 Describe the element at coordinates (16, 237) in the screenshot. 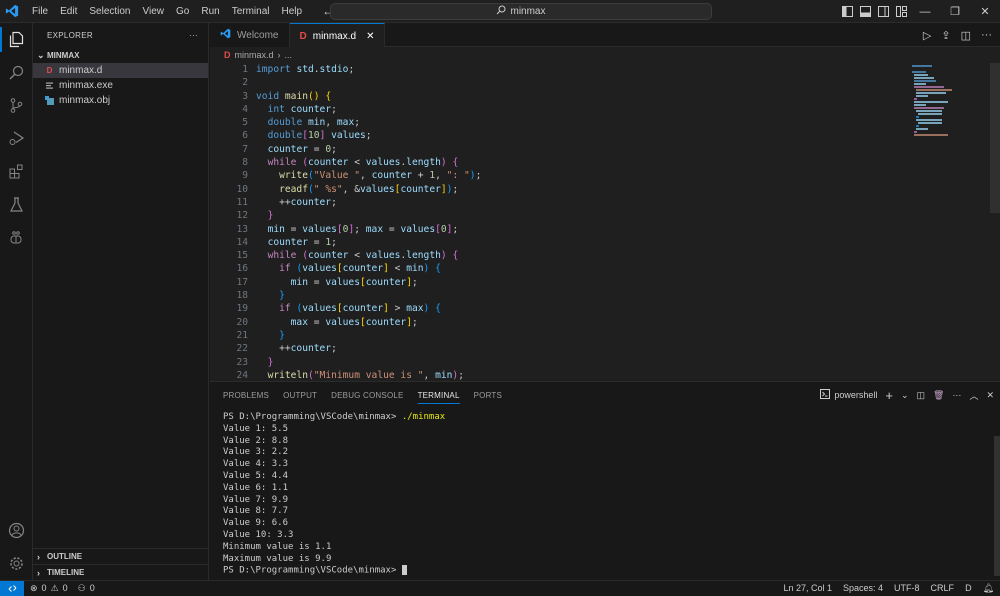

I see `dub-packages-icon` at that location.